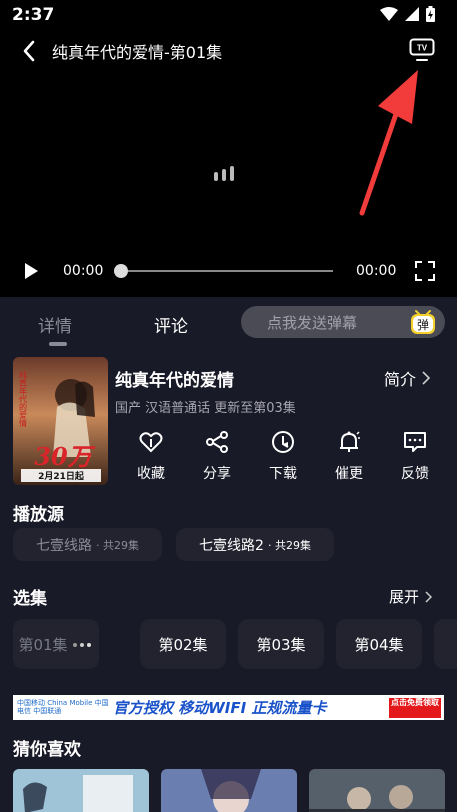  I want to click on remind-button: 催更, so click(349, 456).